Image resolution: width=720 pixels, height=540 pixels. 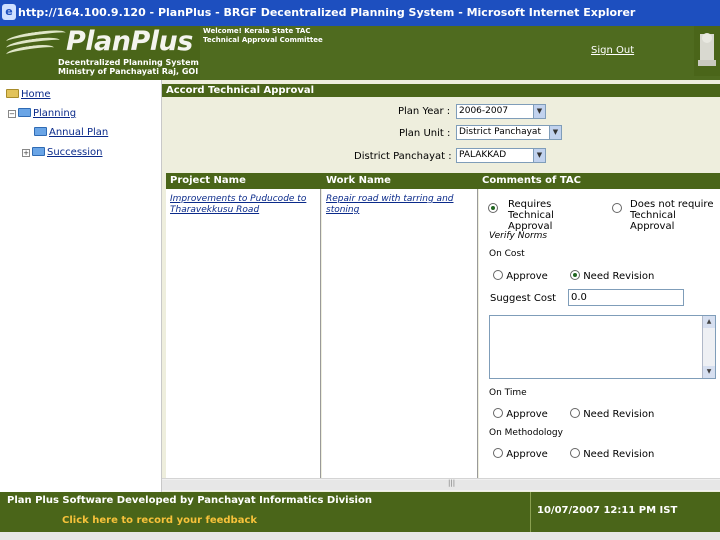 I want to click on requires-approval-option, so click(x=493, y=209).